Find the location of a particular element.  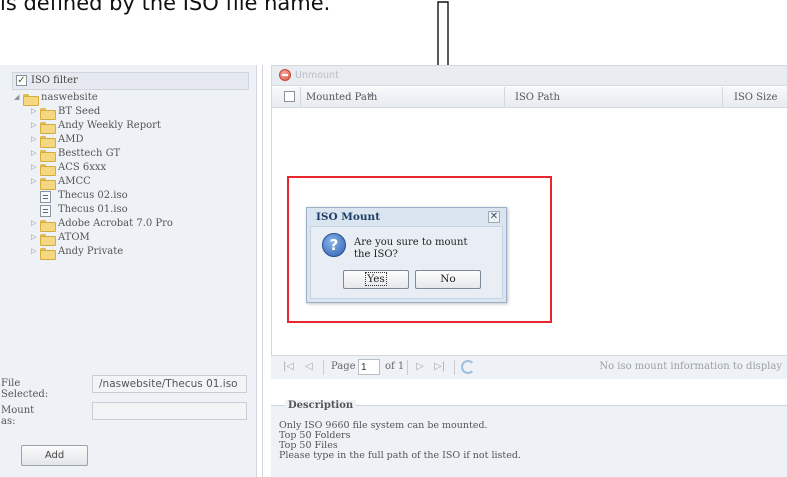

column-iso-path: ISO Path is located at coordinates (537, 97).